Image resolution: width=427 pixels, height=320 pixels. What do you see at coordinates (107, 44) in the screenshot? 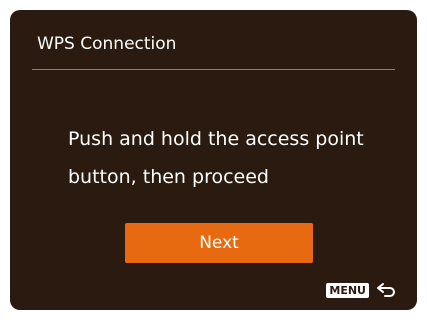
I see `page-title: WPS Connection` at bounding box center [107, 44].